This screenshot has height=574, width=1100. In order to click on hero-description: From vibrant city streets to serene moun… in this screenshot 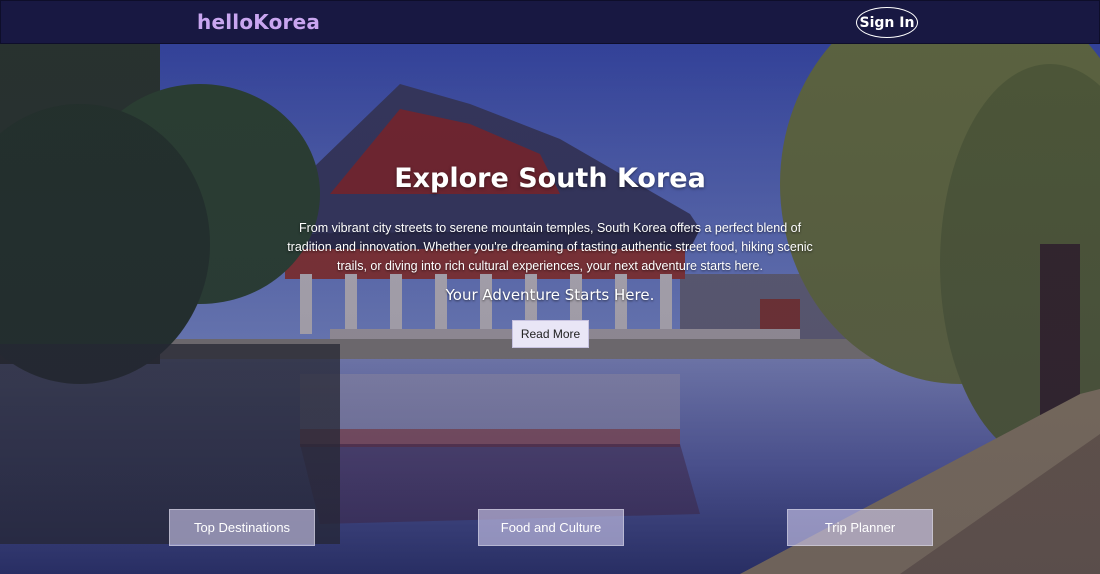, I will do `click(550, 247)`.